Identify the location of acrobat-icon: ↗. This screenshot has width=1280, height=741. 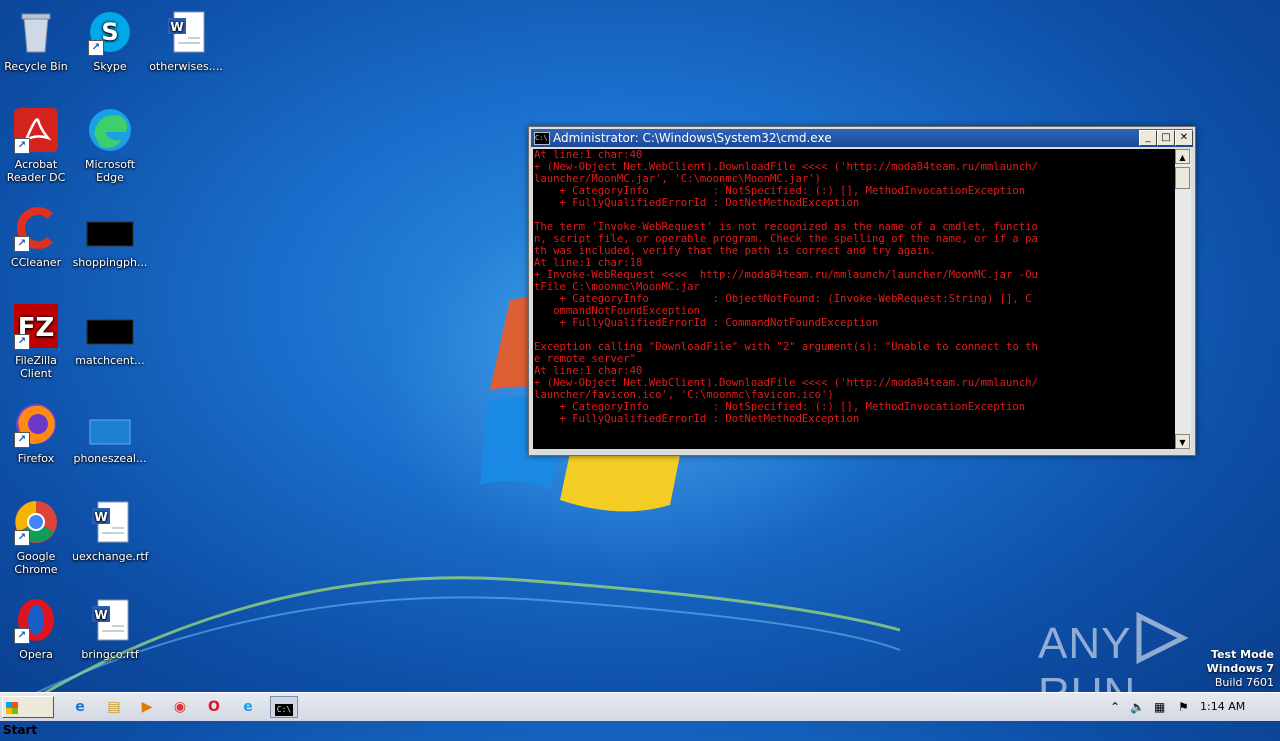
(36, 130).